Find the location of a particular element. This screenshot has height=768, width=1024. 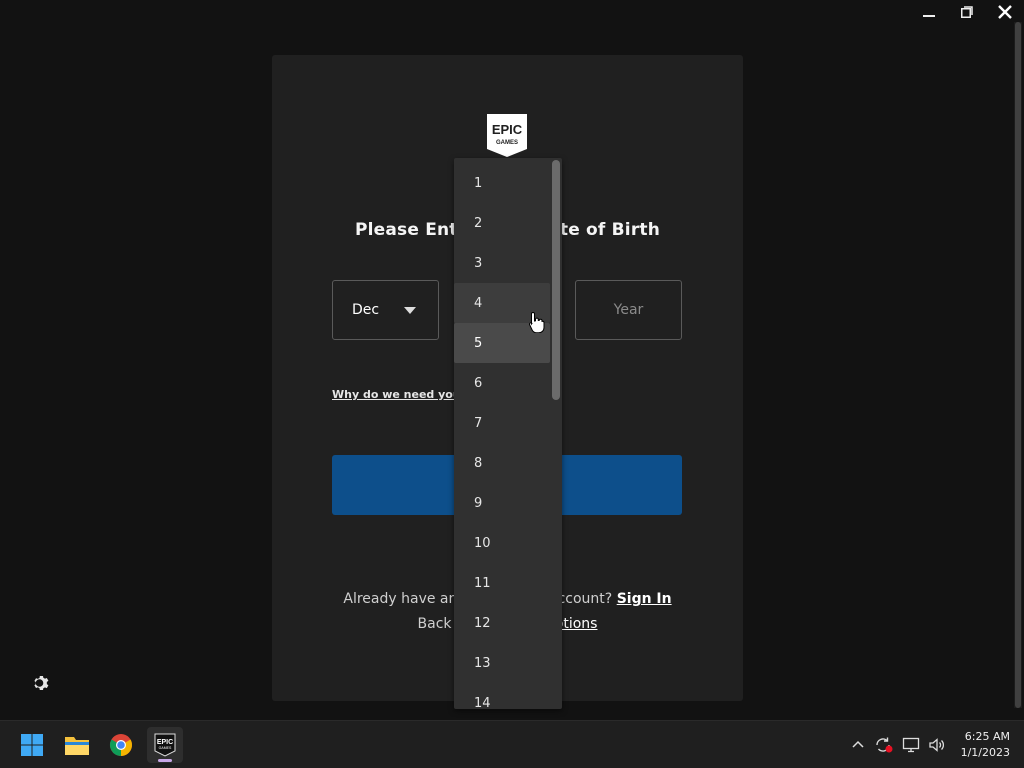

network-icon is located at coordinates (911, 745).